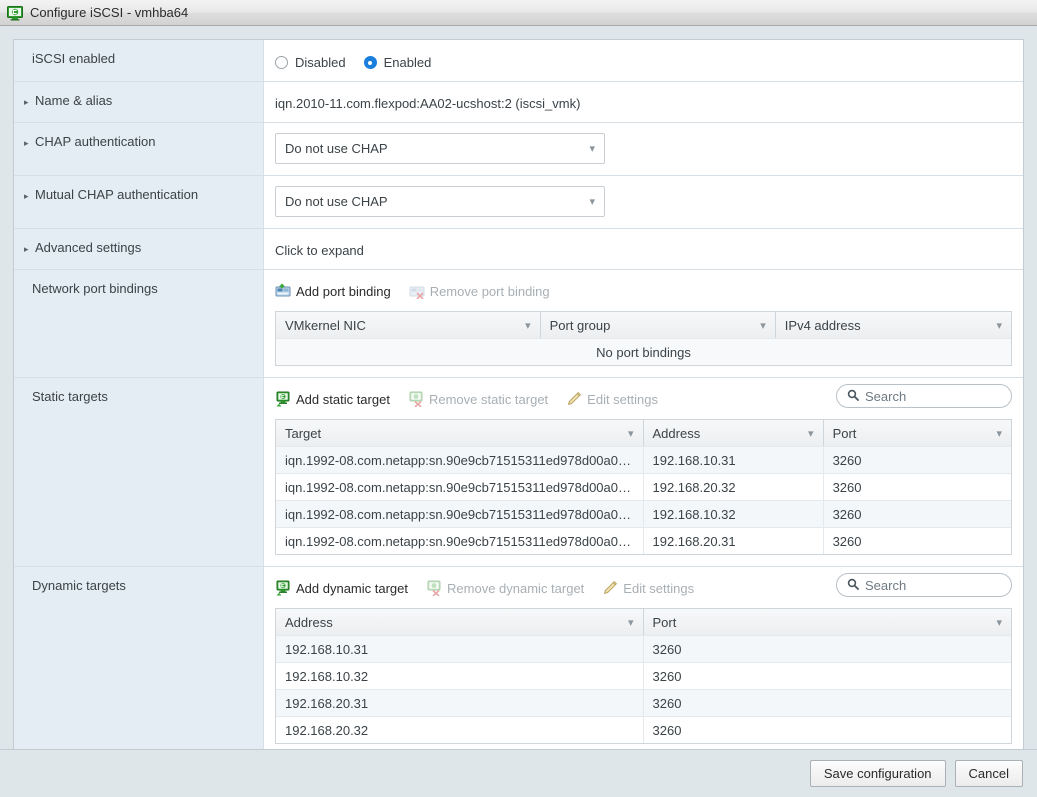  I want to click on remove-port-binding-button: Remove port binding, so click(479, 291).